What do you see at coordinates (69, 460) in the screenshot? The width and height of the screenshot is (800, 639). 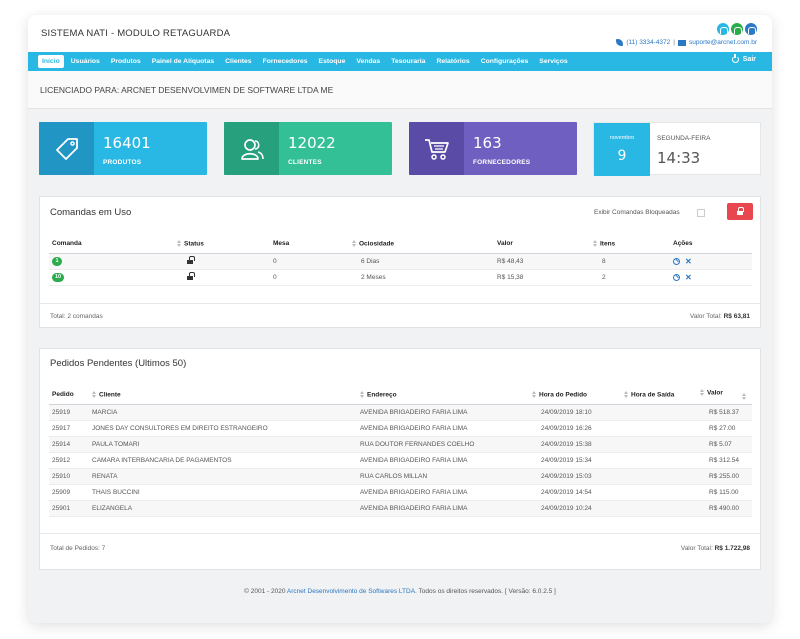 I see `pedido-cell: 25912` at bounding box center [69, 460].